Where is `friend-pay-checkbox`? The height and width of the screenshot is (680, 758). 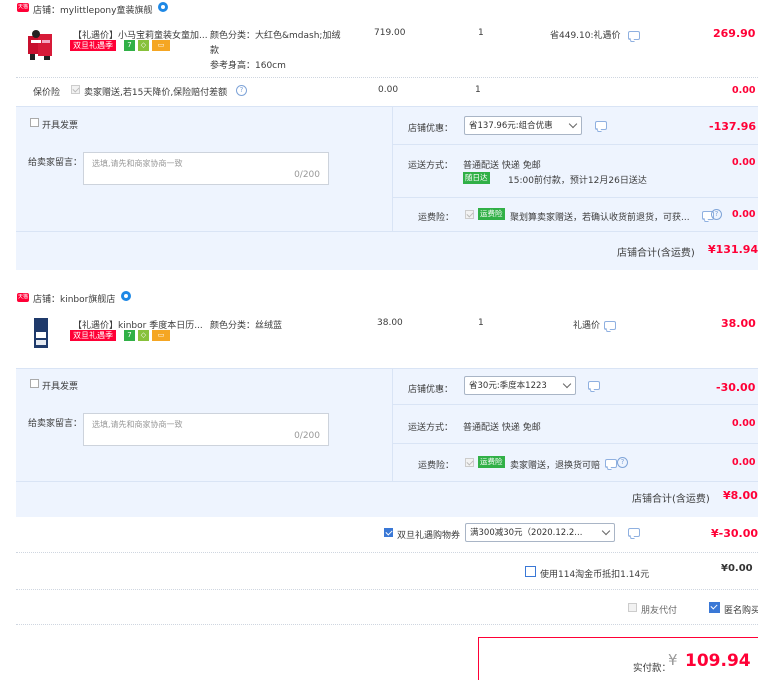
friend-pay-checkbox is located at coordinates (632, 607).